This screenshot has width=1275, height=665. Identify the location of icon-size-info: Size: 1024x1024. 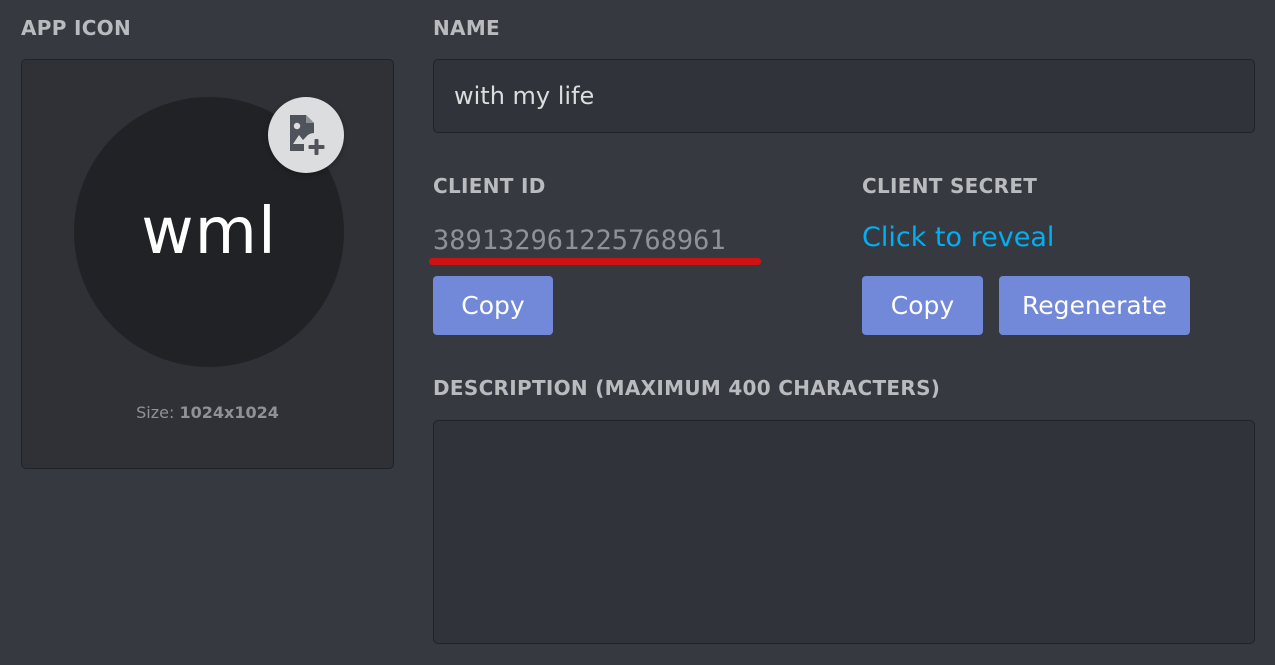
(207, 412).